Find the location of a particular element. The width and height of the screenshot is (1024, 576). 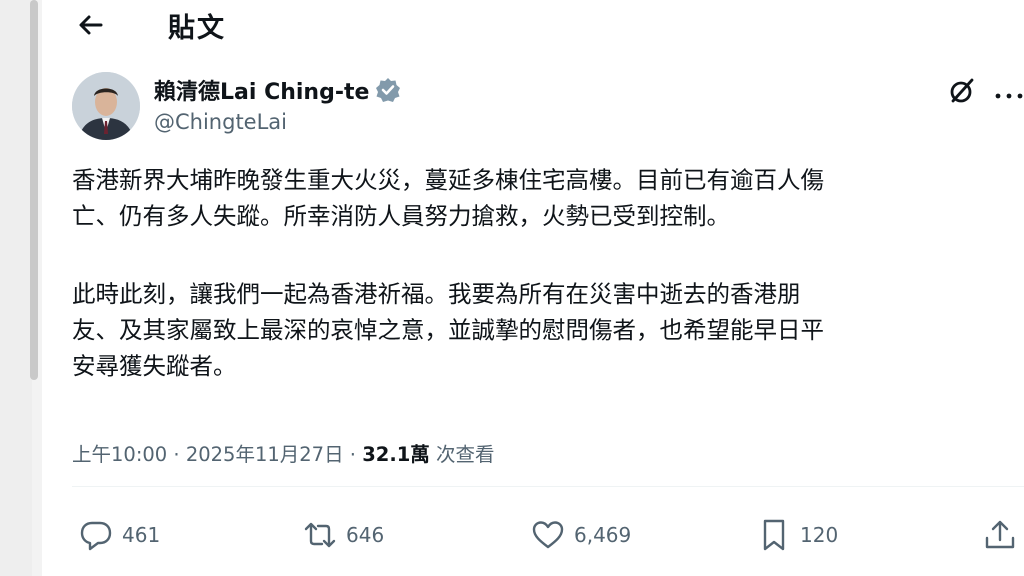

post-time: 上午10:00 is located at coordinates (119, 454).